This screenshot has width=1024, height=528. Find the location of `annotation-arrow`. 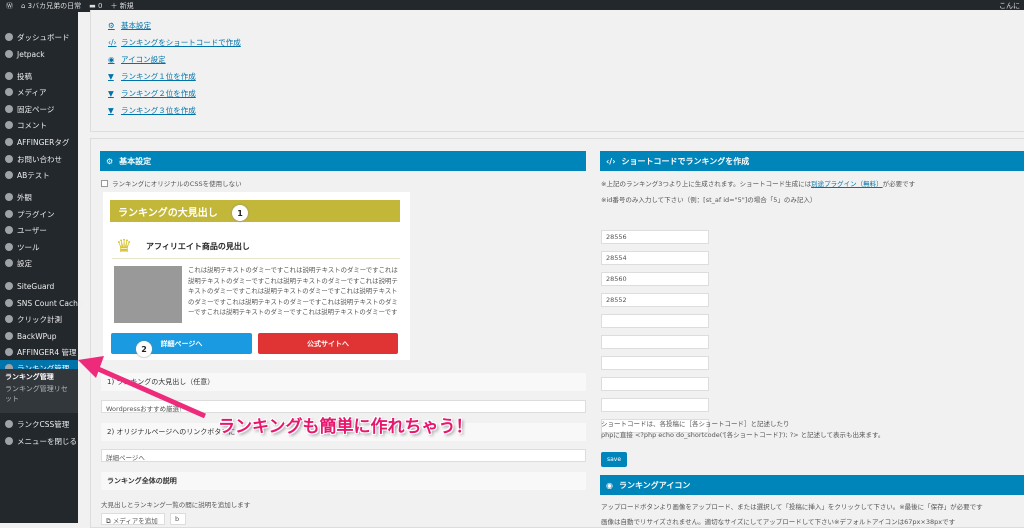

annotation-arrow is located at coordinates (142, 387).